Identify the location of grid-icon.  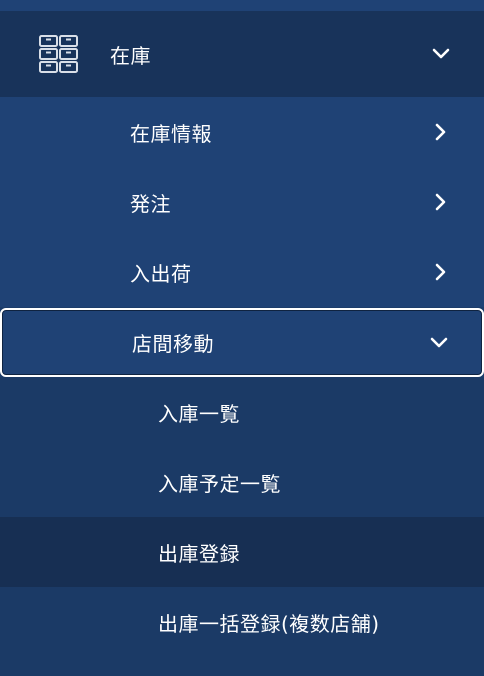
(58, 54).